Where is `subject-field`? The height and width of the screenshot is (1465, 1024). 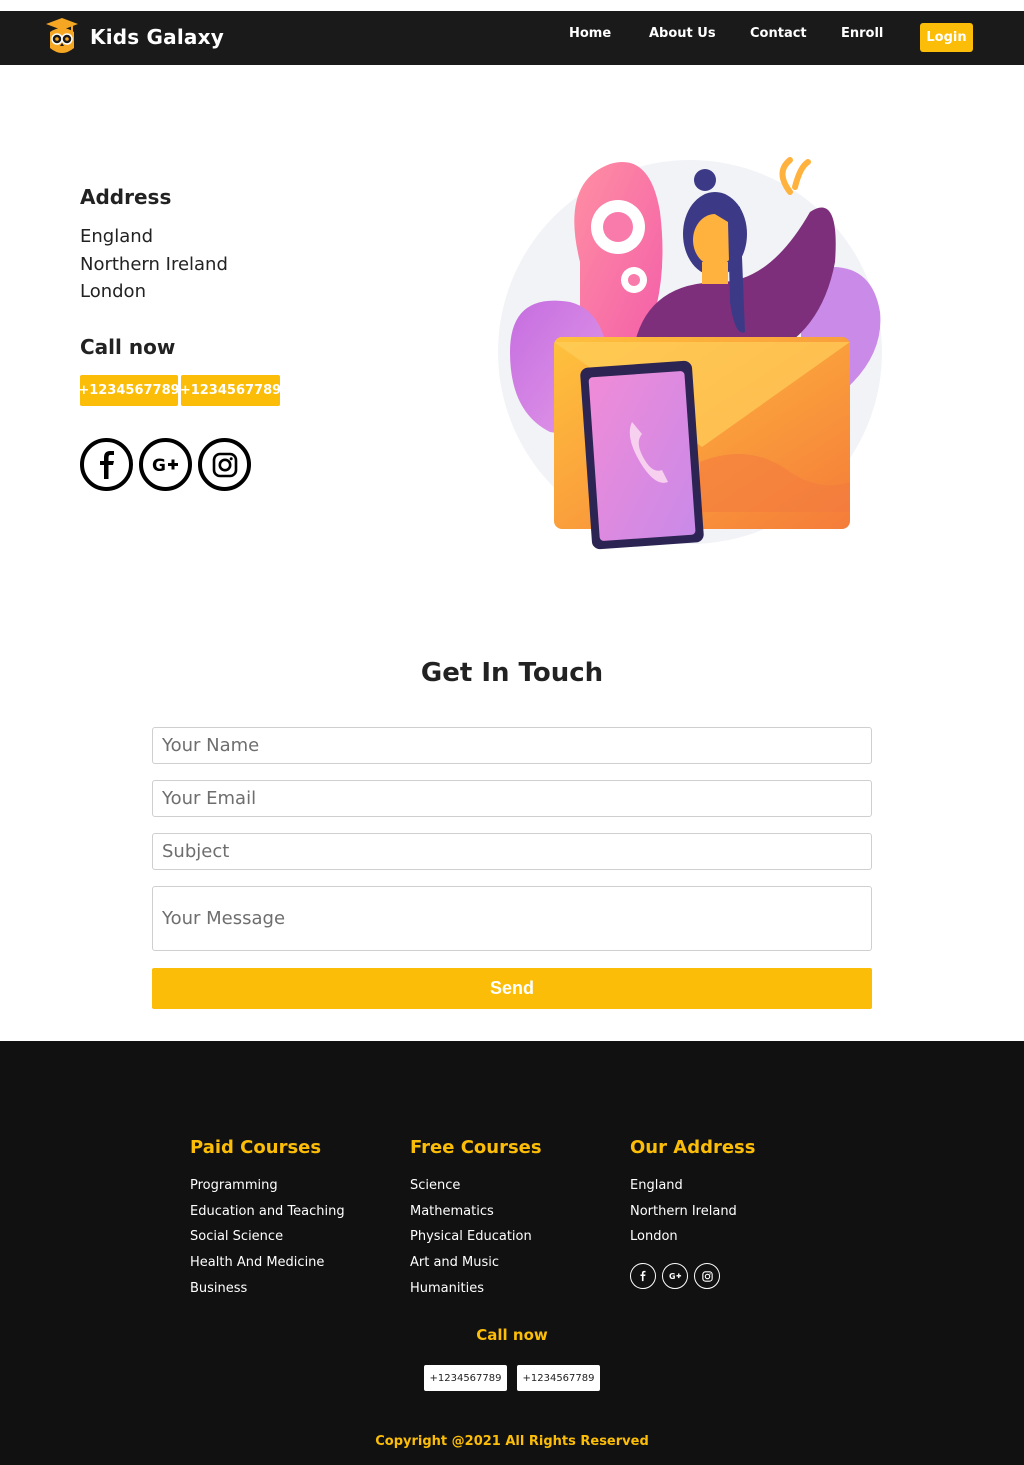 subject-field is located at coordinates (512, 851).